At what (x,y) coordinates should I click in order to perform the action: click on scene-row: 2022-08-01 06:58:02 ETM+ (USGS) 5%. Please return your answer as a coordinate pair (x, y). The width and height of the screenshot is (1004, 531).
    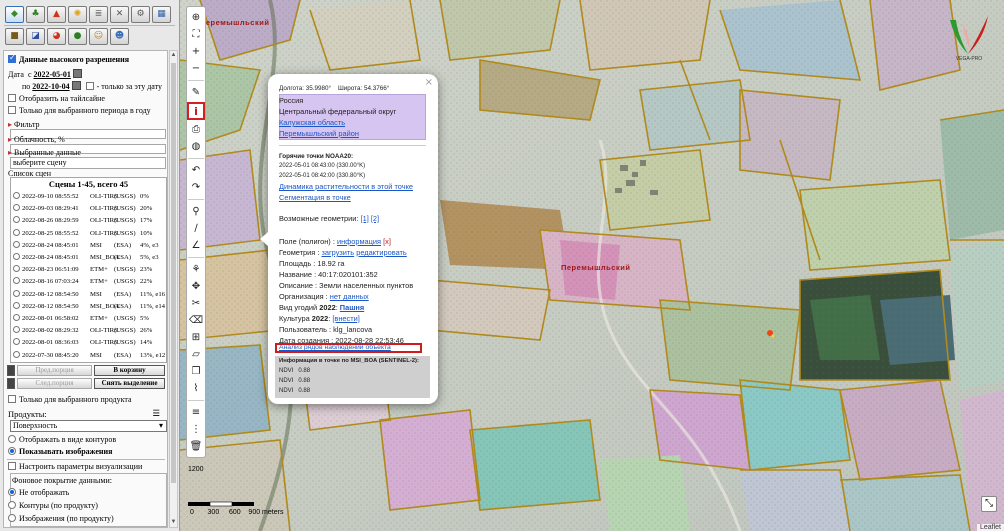
    Looking at the image, I should click on (87, 319).